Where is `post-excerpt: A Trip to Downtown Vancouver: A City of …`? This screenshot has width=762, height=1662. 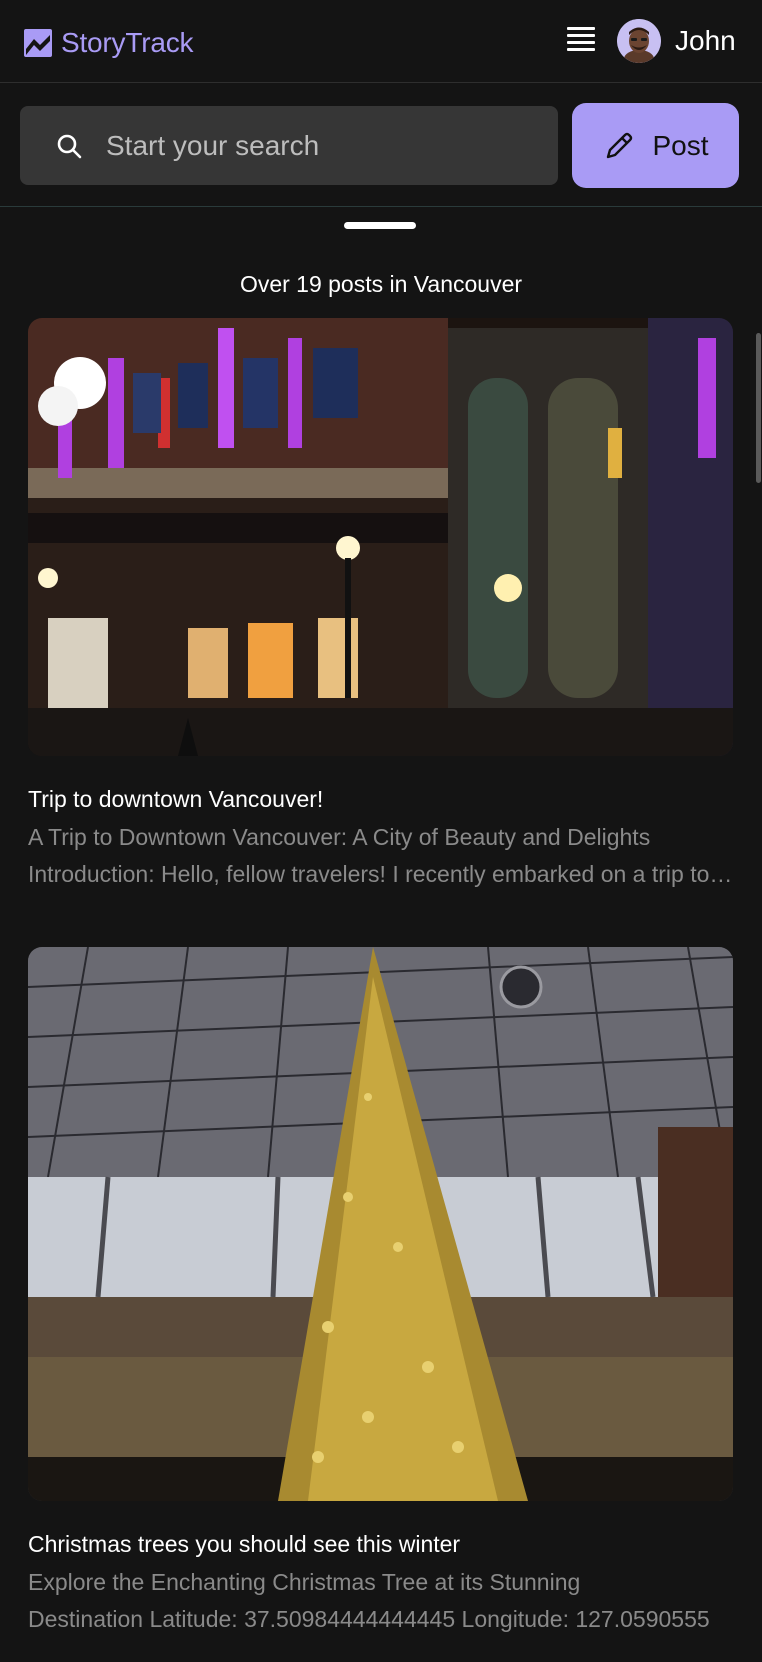 post-excerpt: A Trip to Downtown Vancouver: A City of … is located at coordinates (380, 856).